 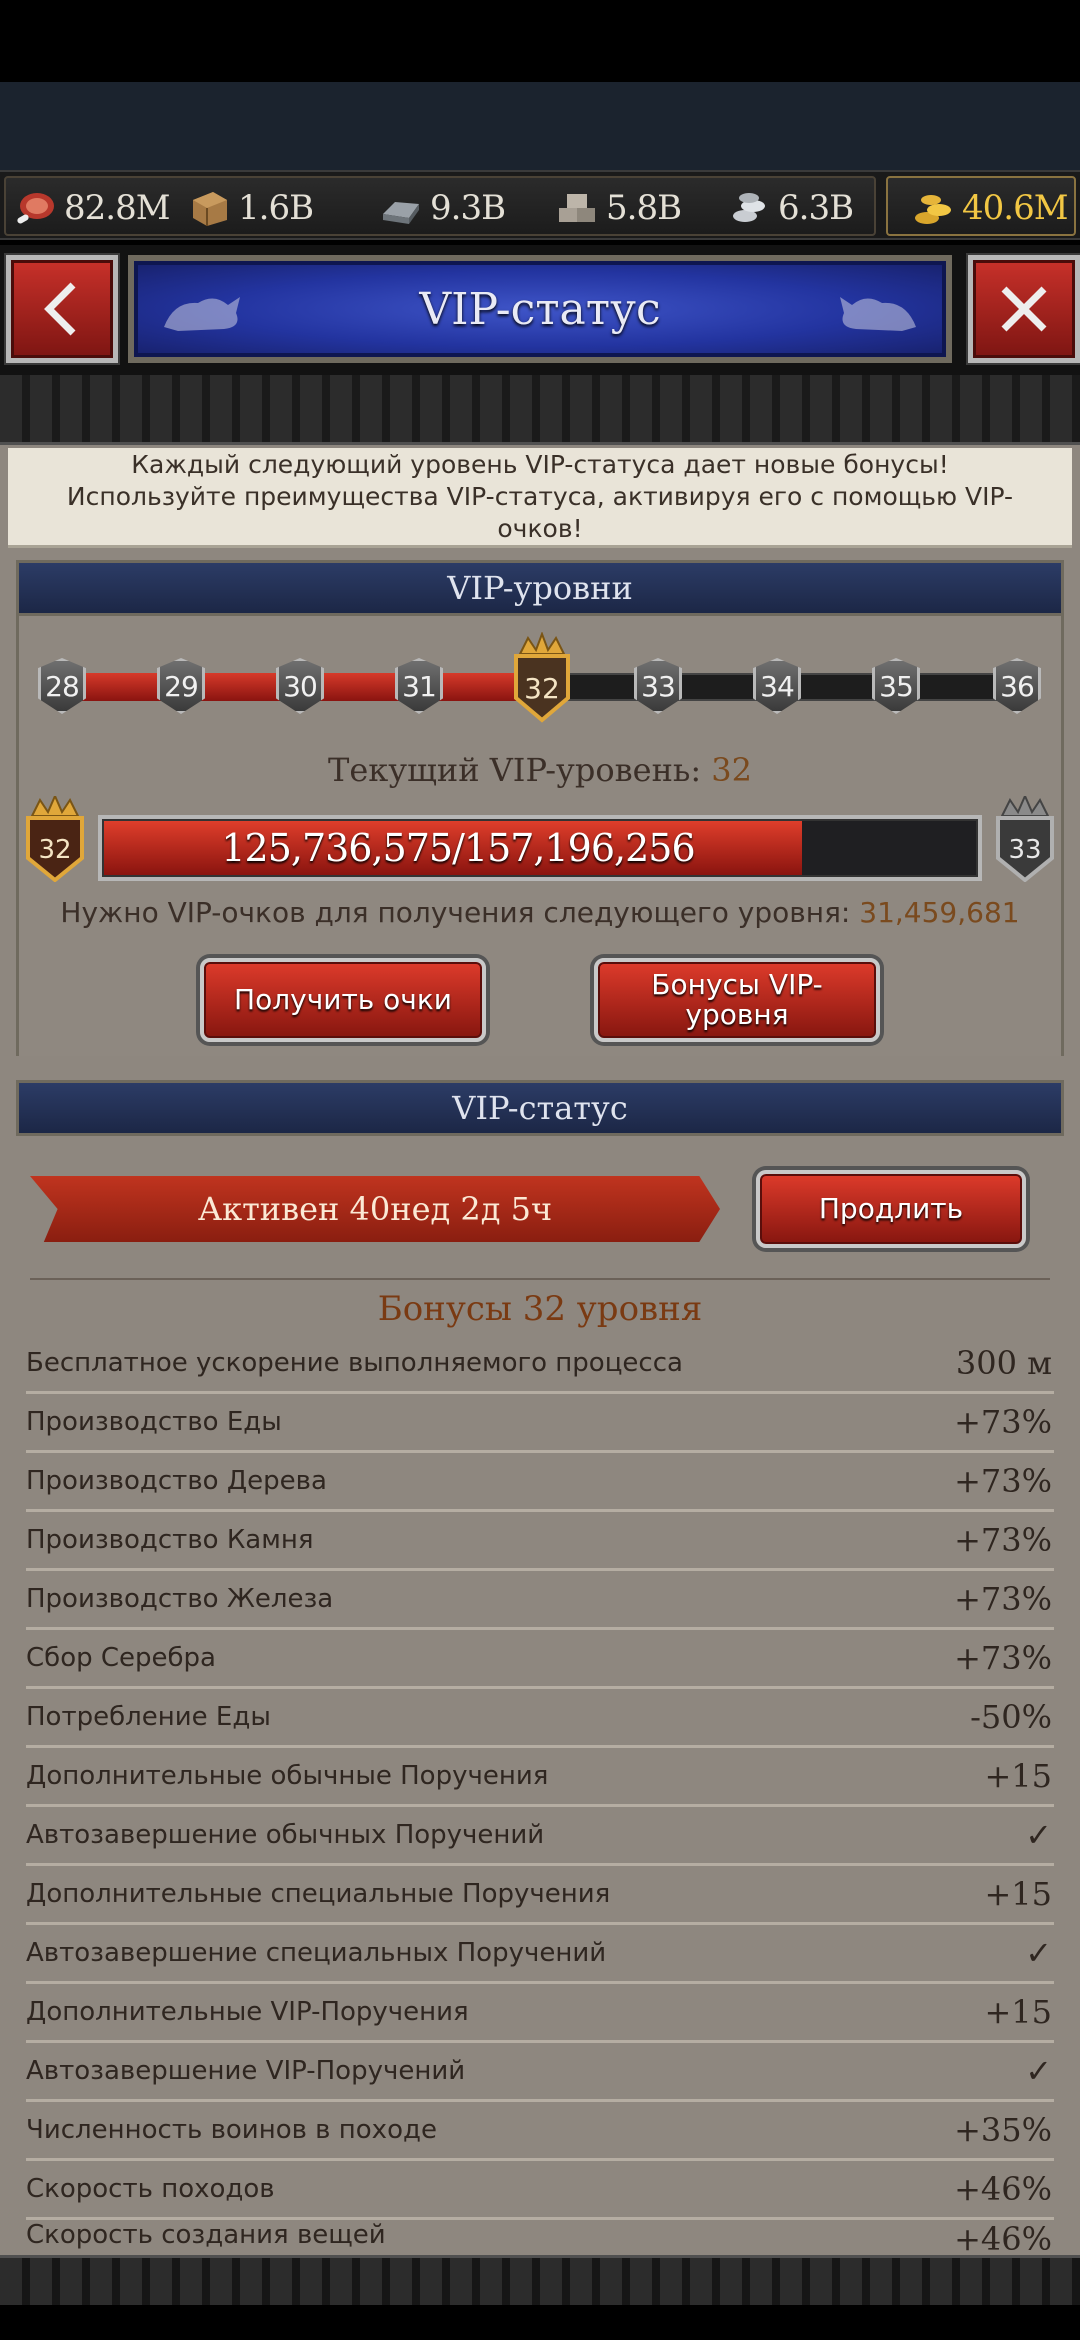 I want to click on bonus-row: Численность воинов в походе +35%, so click(x=540, y=2131).